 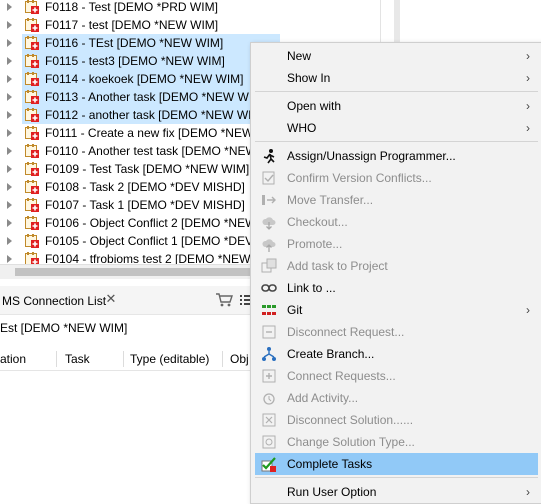 What do you see at coordinates (269, 265) in the screenshot?
I see `add-task-project-icon` at bounding box center [269, 265].